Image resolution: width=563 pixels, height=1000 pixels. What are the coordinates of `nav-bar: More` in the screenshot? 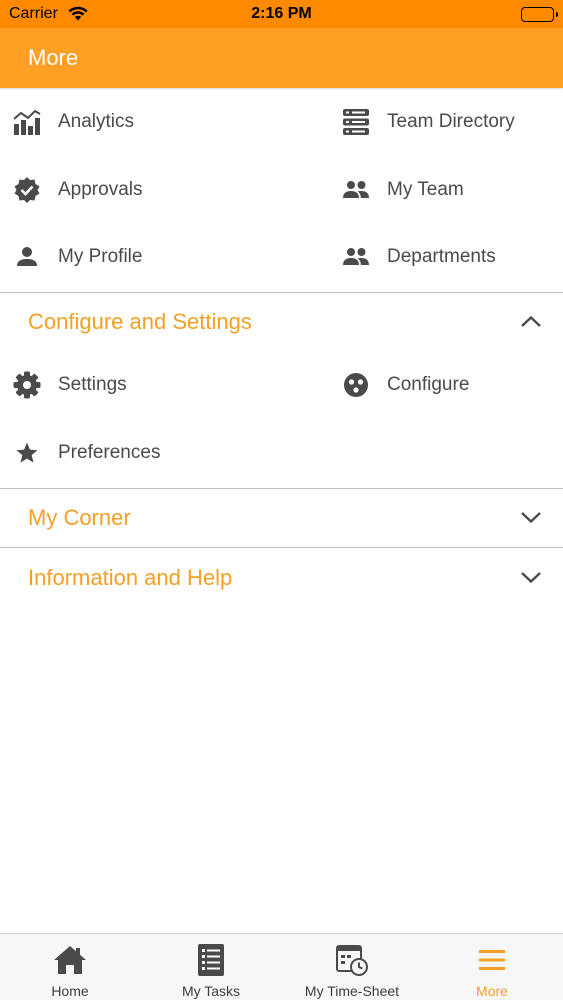 It's located at (281, 58).